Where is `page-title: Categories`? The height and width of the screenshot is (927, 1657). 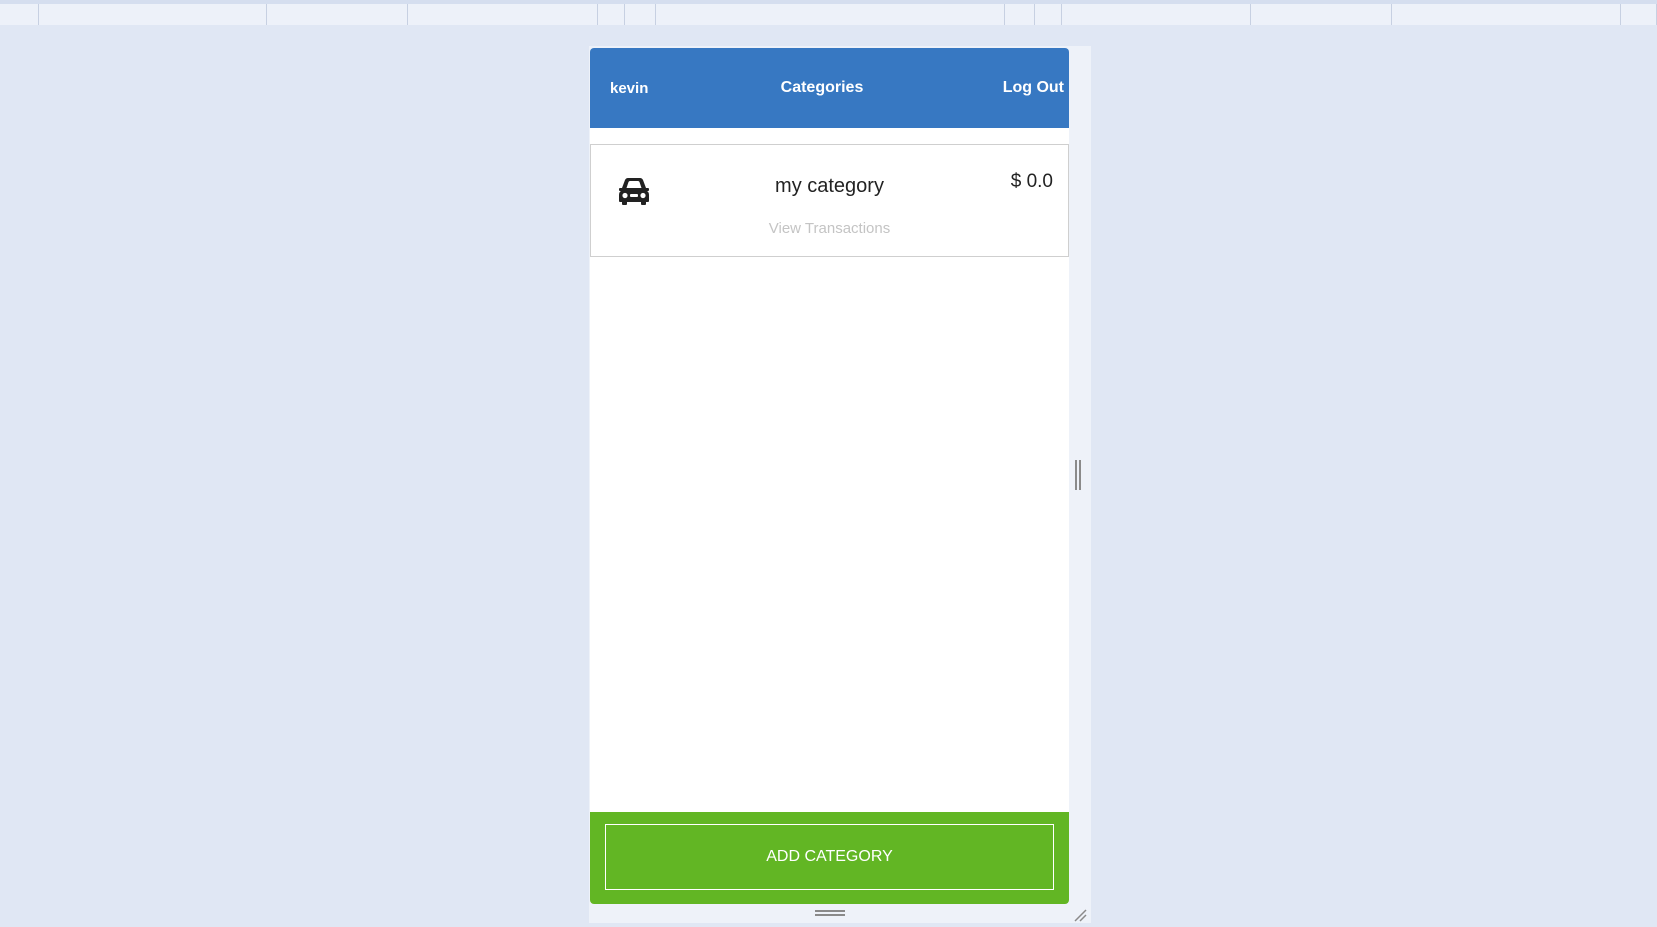
page-title: Categories is located at coordinates (822, 87).